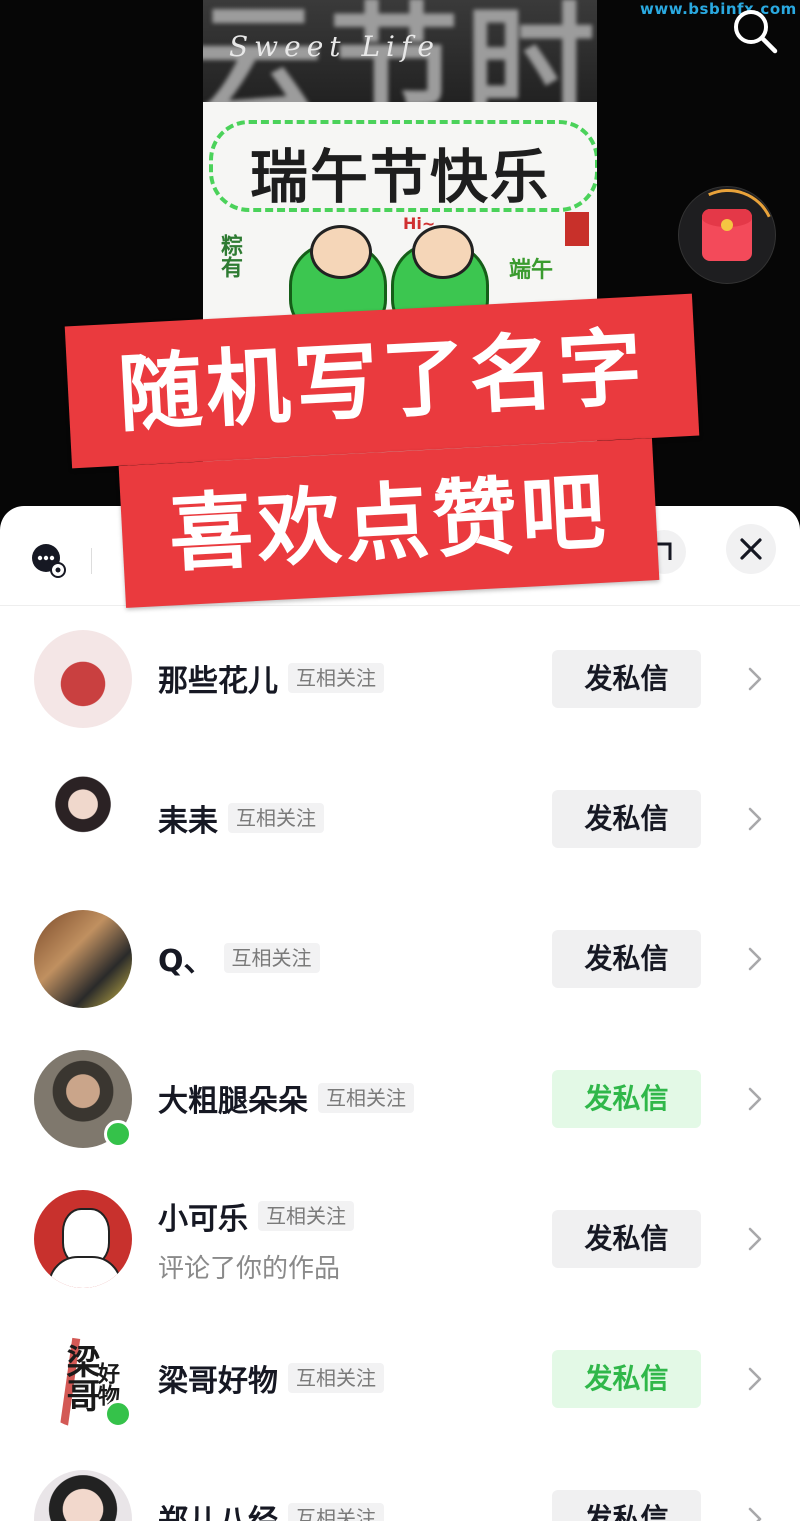 The width and height of the screenshot is (800, 1521). What do you see at coordinates (400, 956) in the screenshot?
I see `contact-row: Q、 互相关注 发私信` at bounding box center [400, 956].